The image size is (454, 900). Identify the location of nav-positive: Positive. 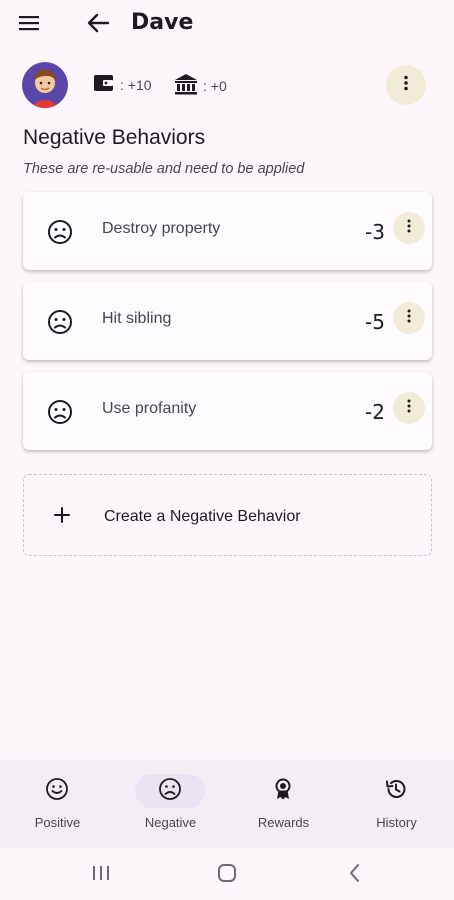
(57, 804).